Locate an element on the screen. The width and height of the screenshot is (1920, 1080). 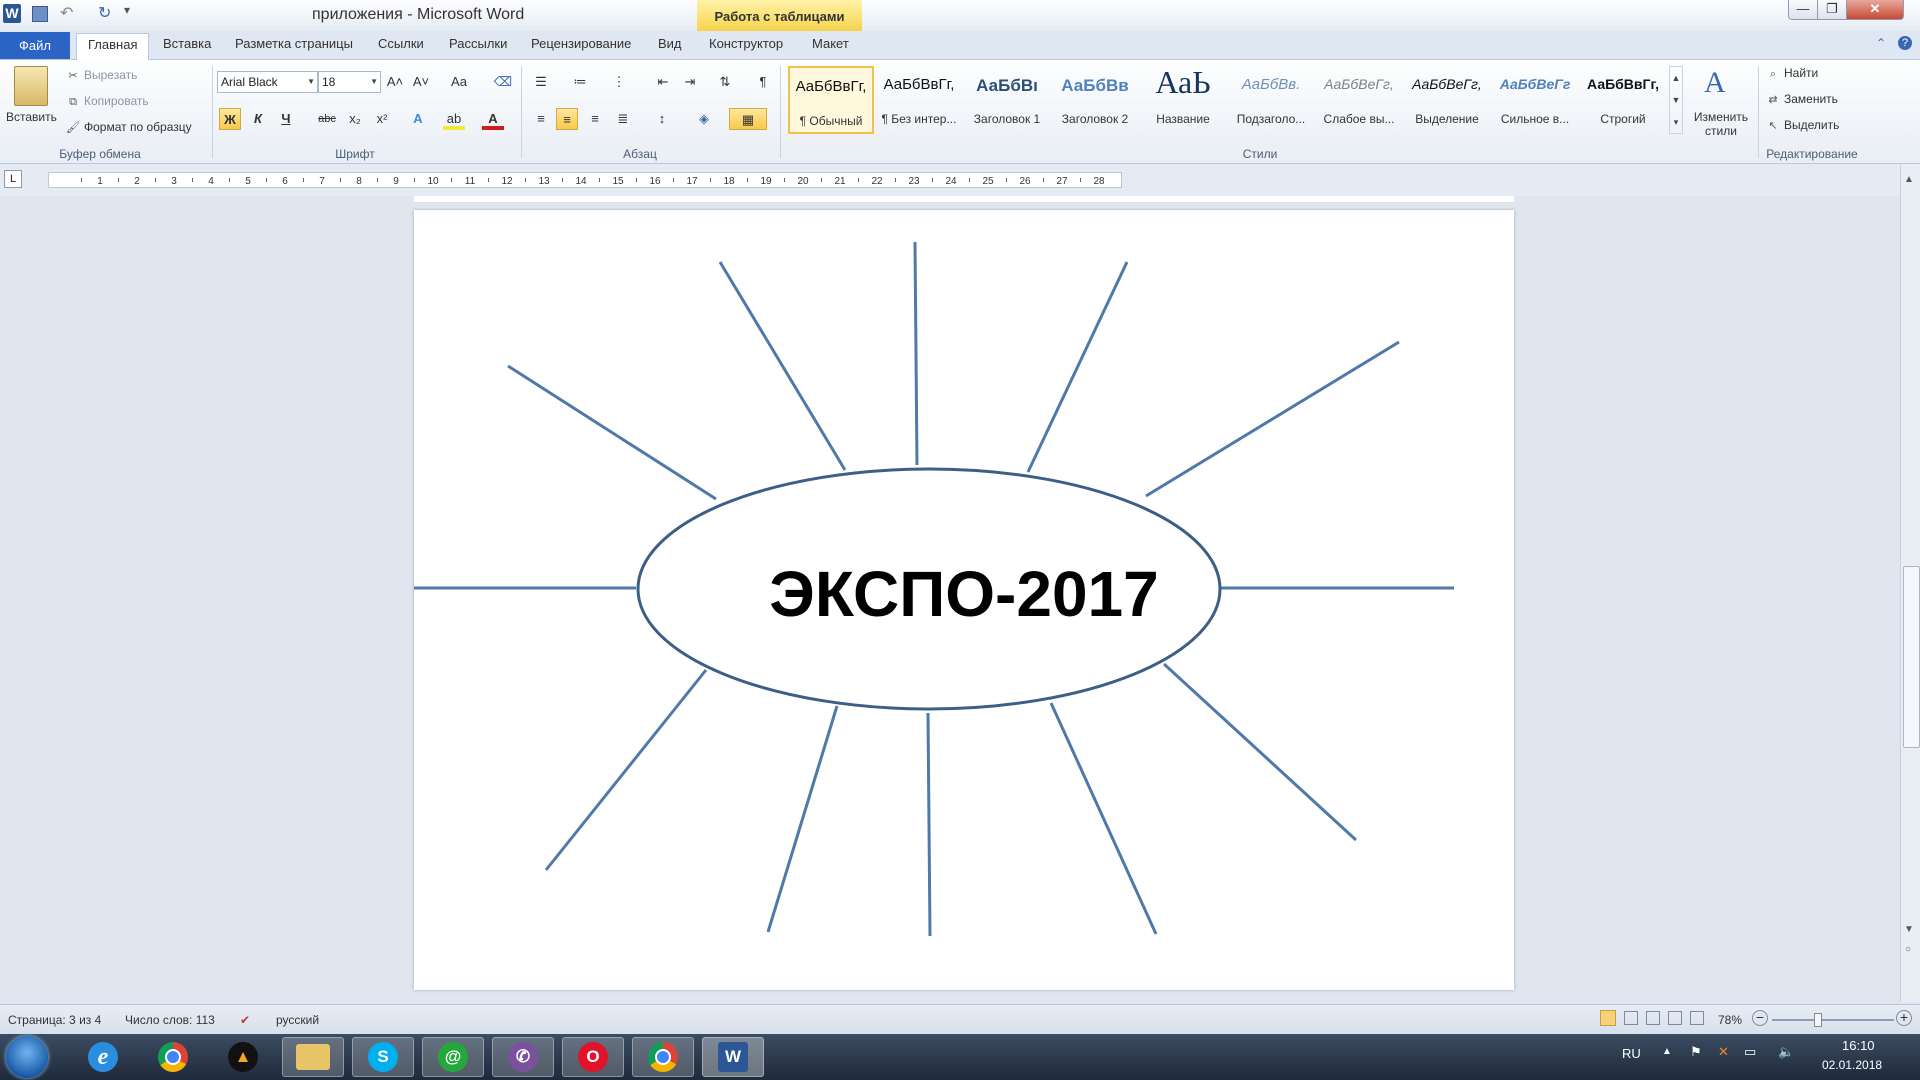
zoom-out-icon: − is located at coordinates (1760, 1018).